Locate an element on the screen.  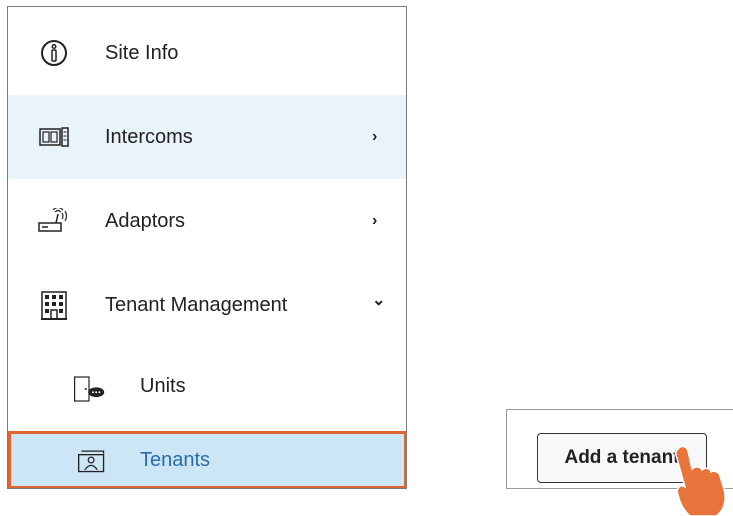
nav-label-intercoms: Intercoms is located at coordinates (149, 136).